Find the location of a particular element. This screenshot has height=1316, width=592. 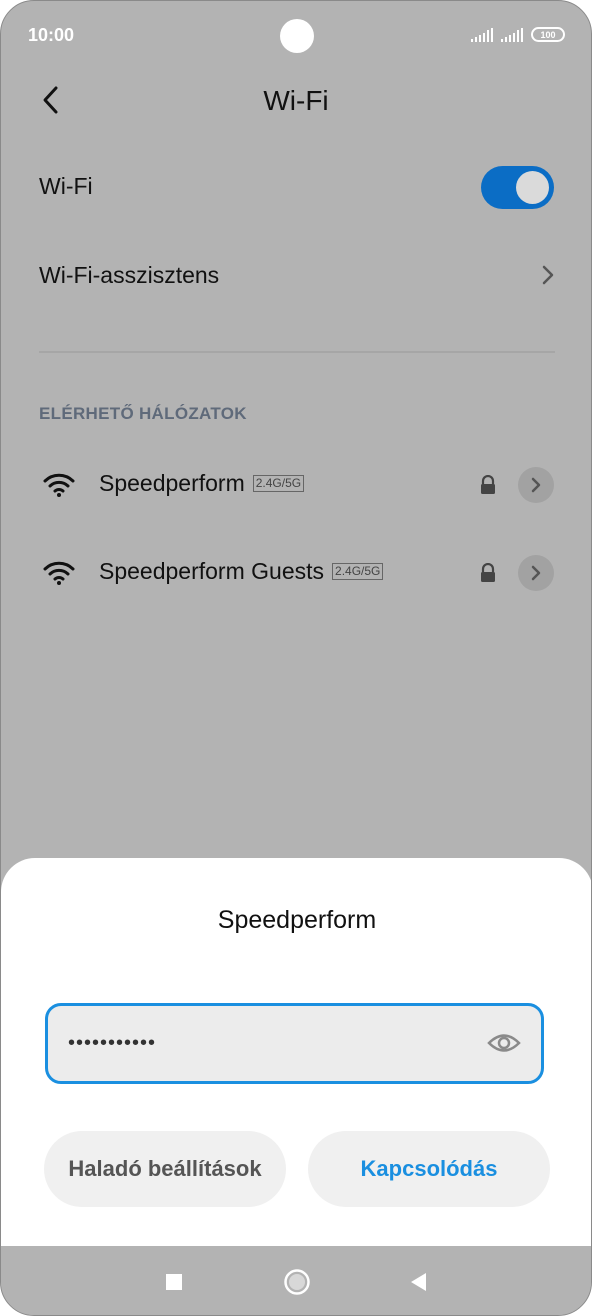

network-name-row: Speedperform Guests 2.4G/5G is located at coordinates (241, 571).